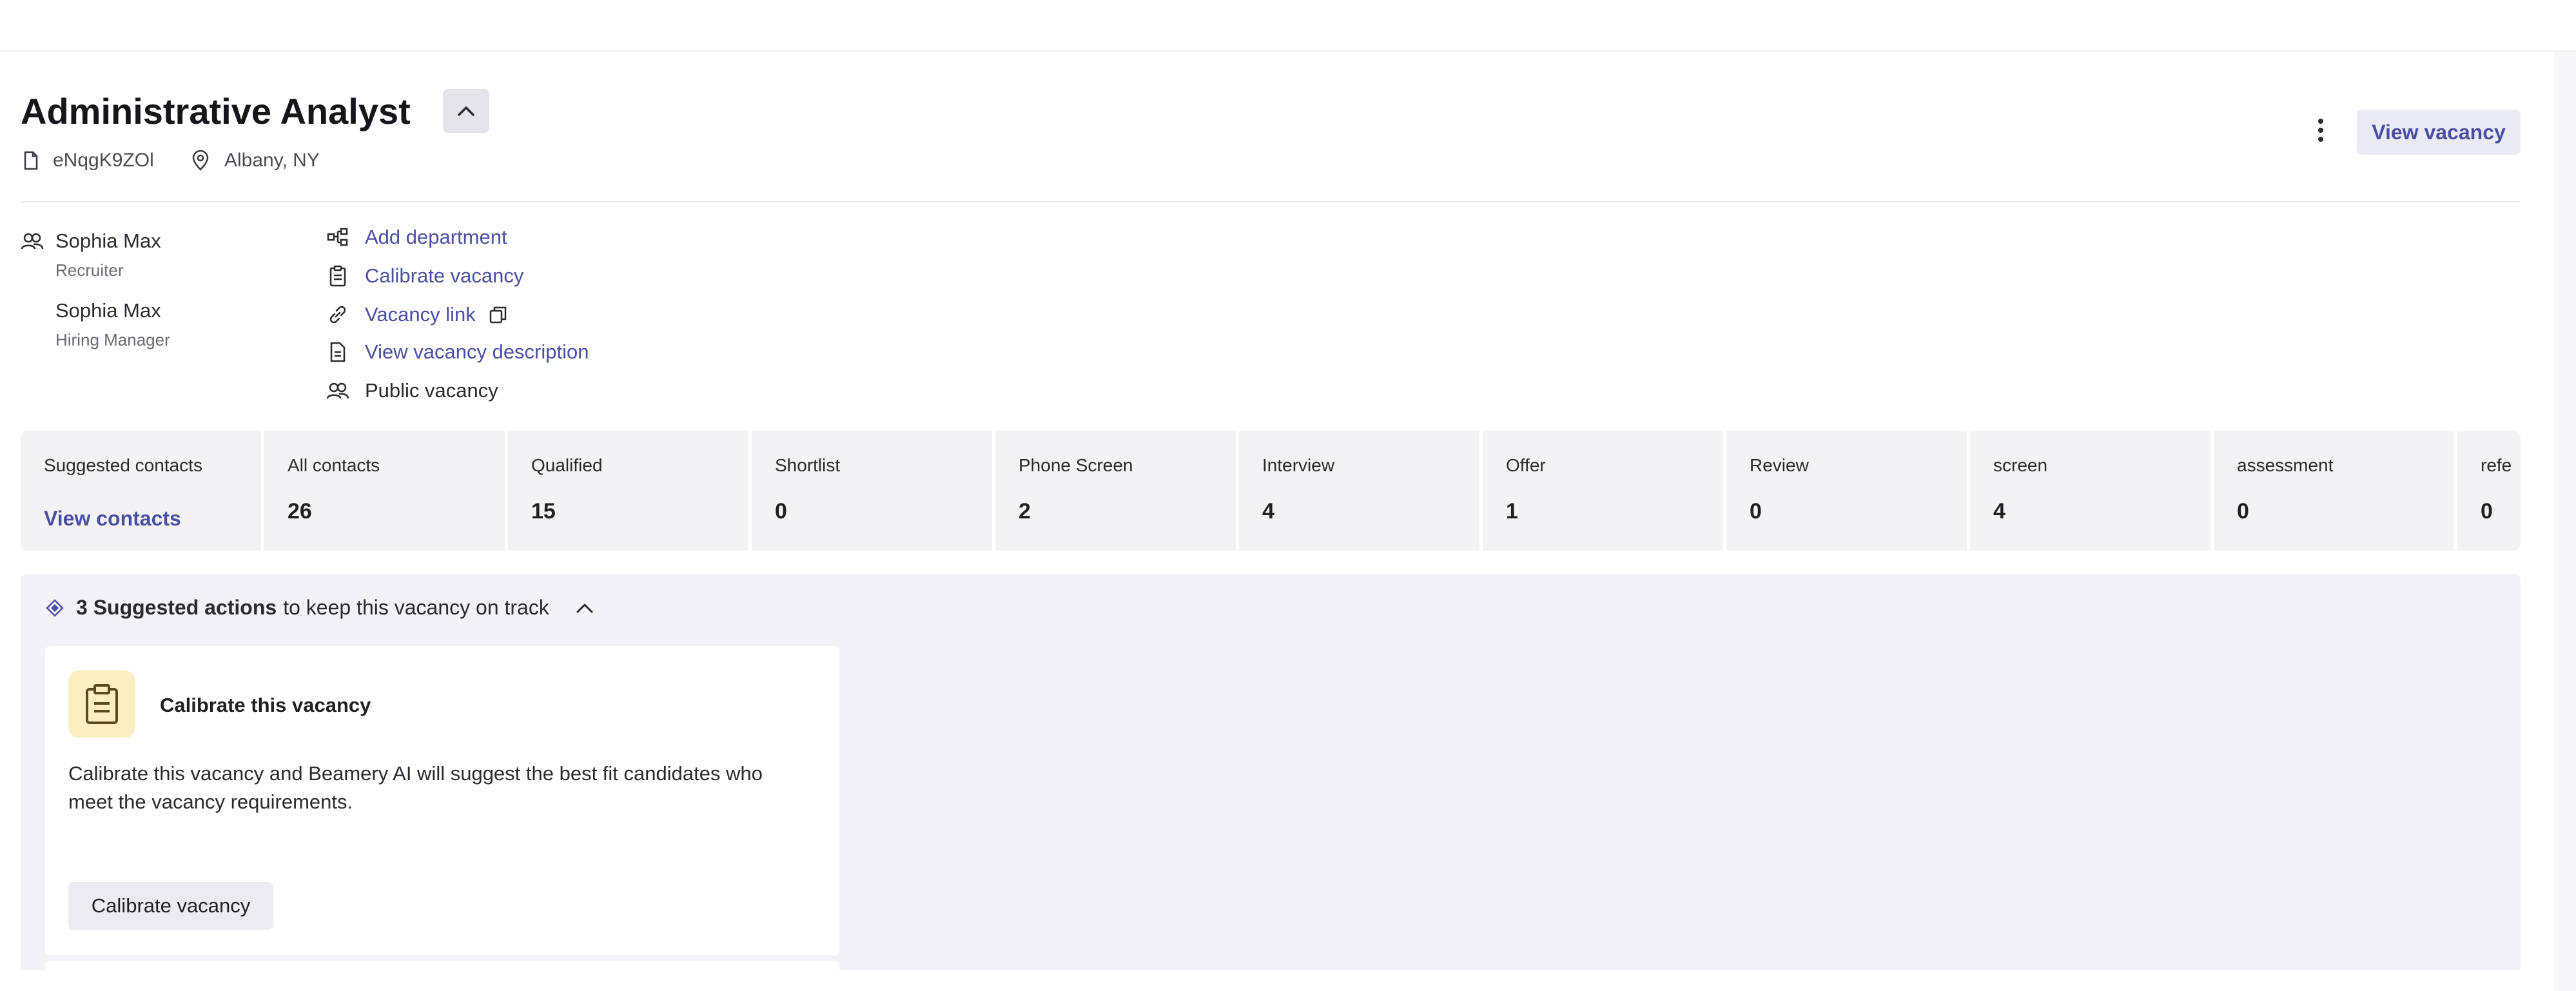  I want to click on card-title: Calibrate this vacancy, so click(265, 705).